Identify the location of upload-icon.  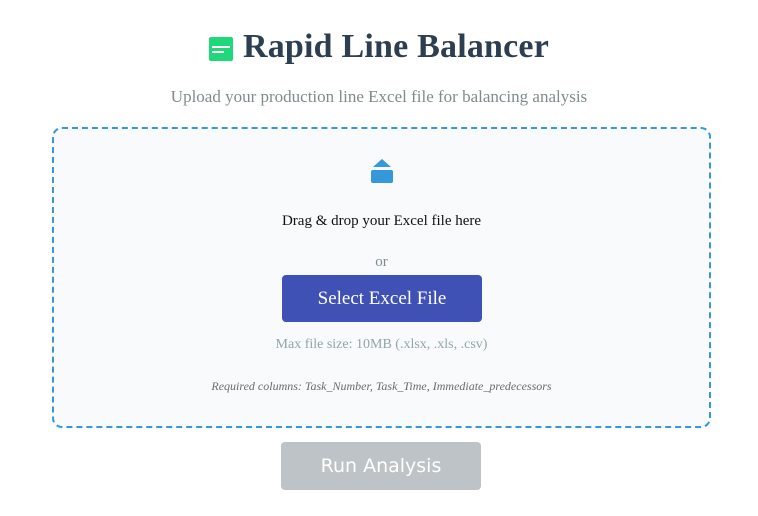
(382, 171).